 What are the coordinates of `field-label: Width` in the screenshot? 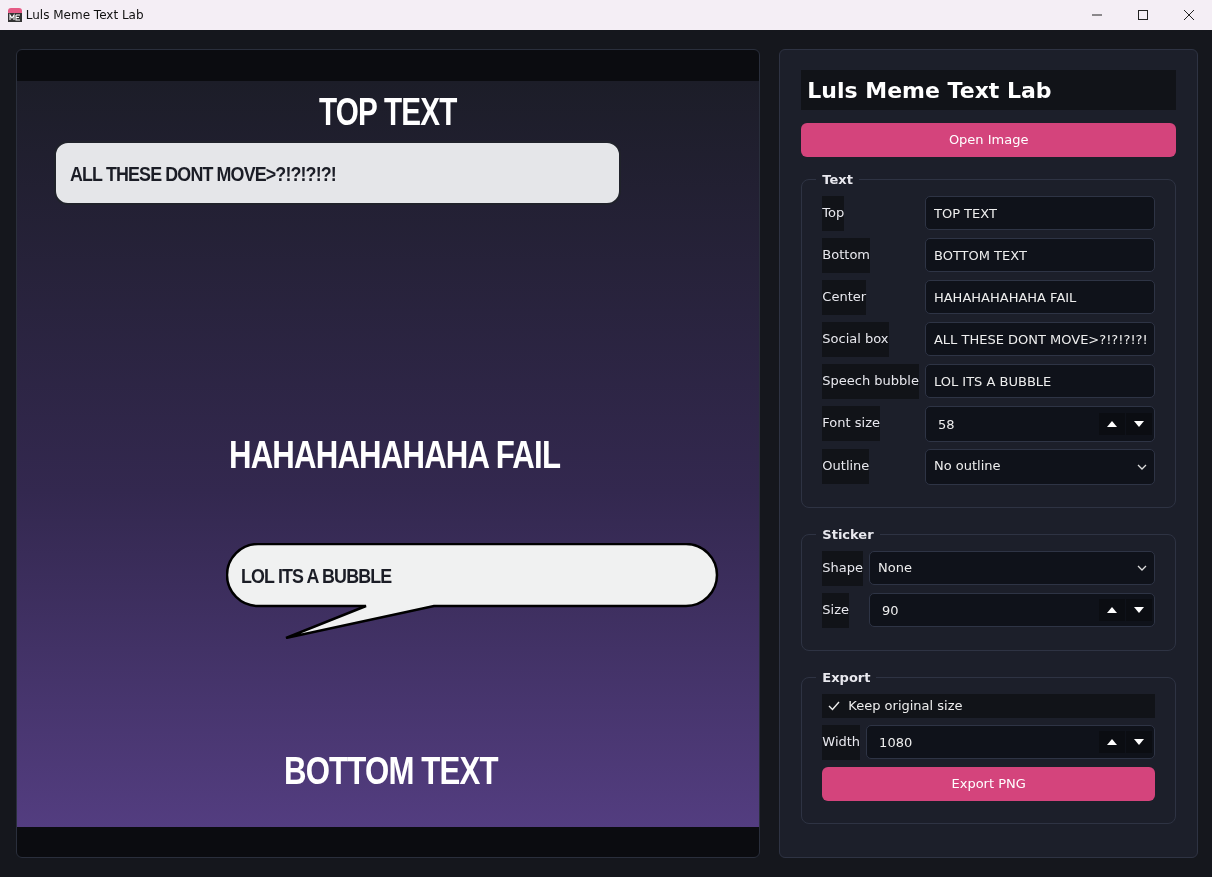 It's located at (841, 742).